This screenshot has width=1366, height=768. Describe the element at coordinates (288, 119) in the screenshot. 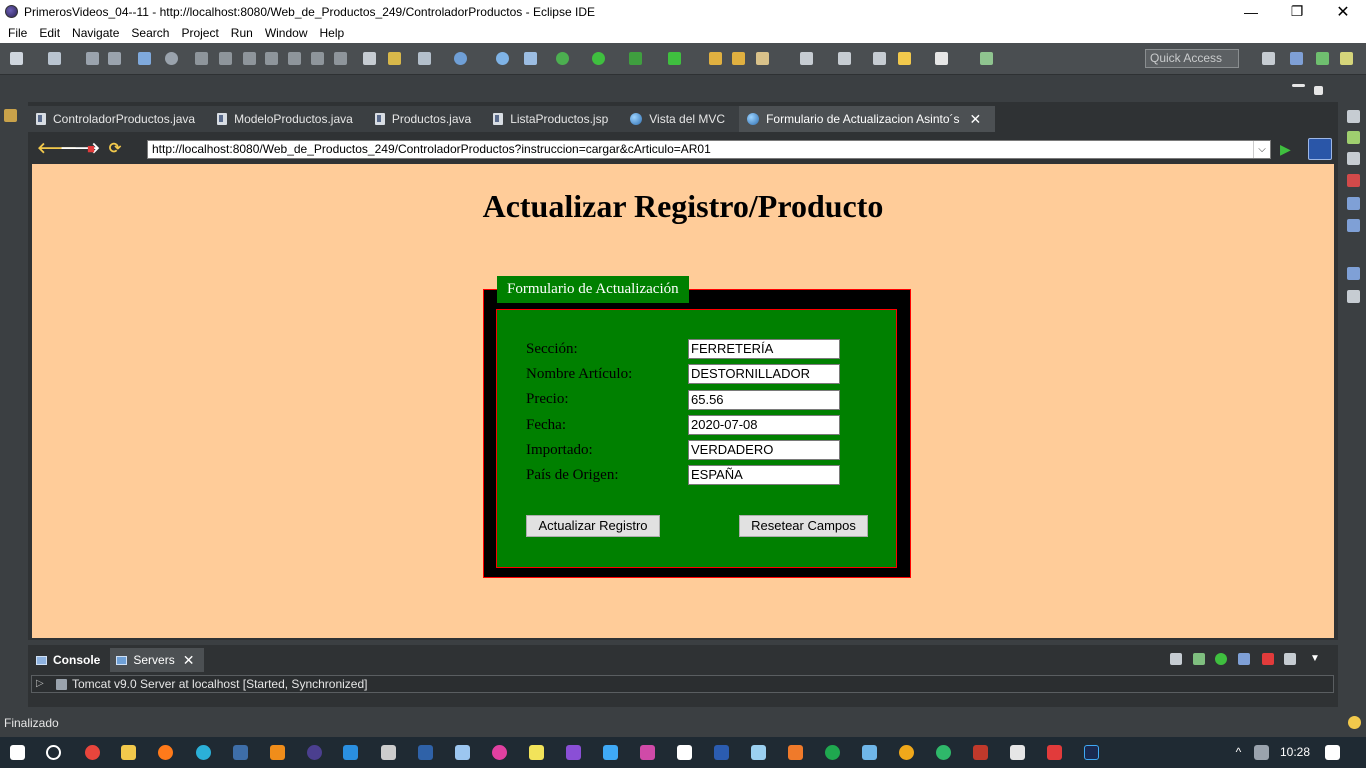

I see `tab-modelo-productos: ModeloProductos.java` at that location.